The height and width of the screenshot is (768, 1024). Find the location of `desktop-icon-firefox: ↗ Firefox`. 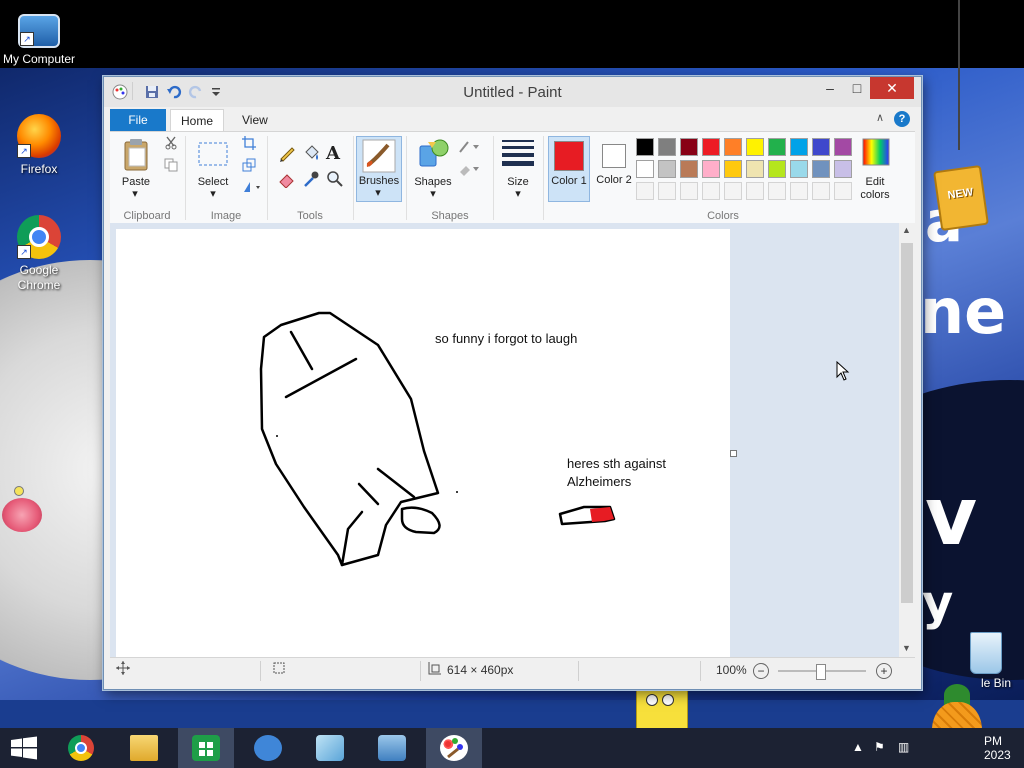

desktop-icon-firefox: ↗ Firefox is located at coordinates (39, 145).